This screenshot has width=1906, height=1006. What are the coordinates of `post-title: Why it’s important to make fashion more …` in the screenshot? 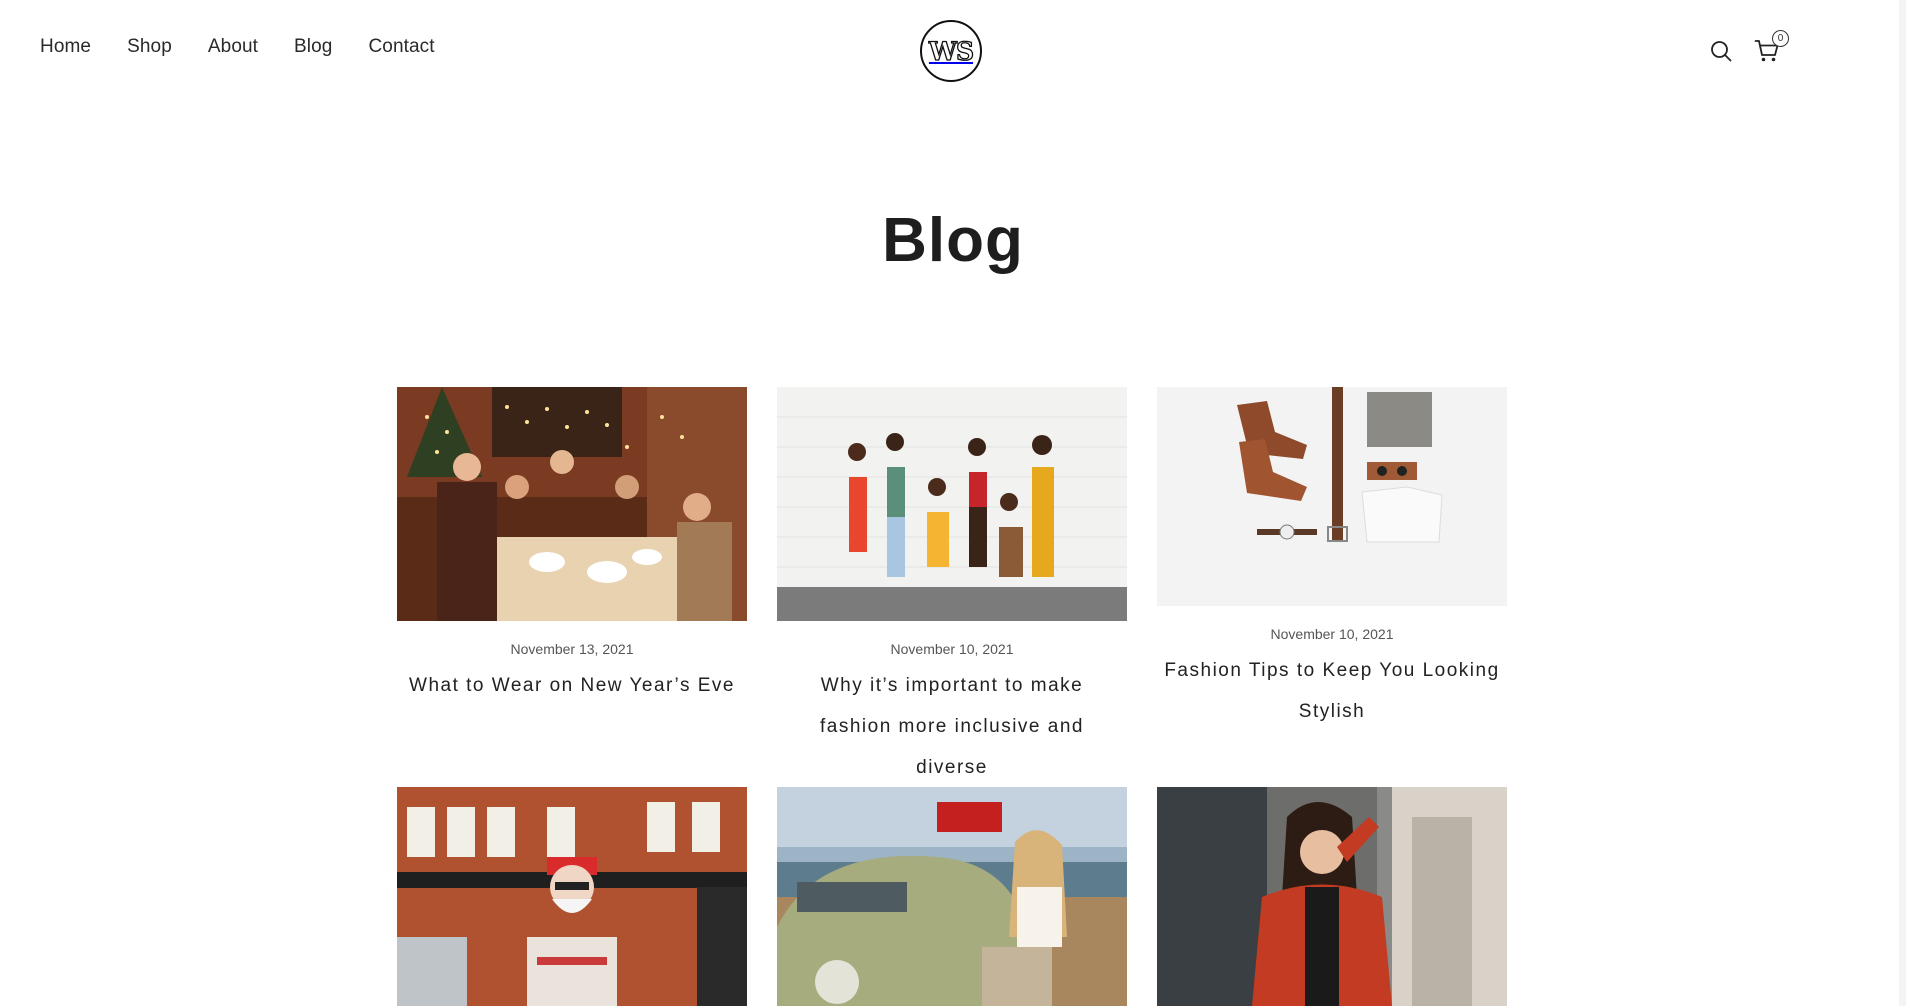 It's located at (952, 726).